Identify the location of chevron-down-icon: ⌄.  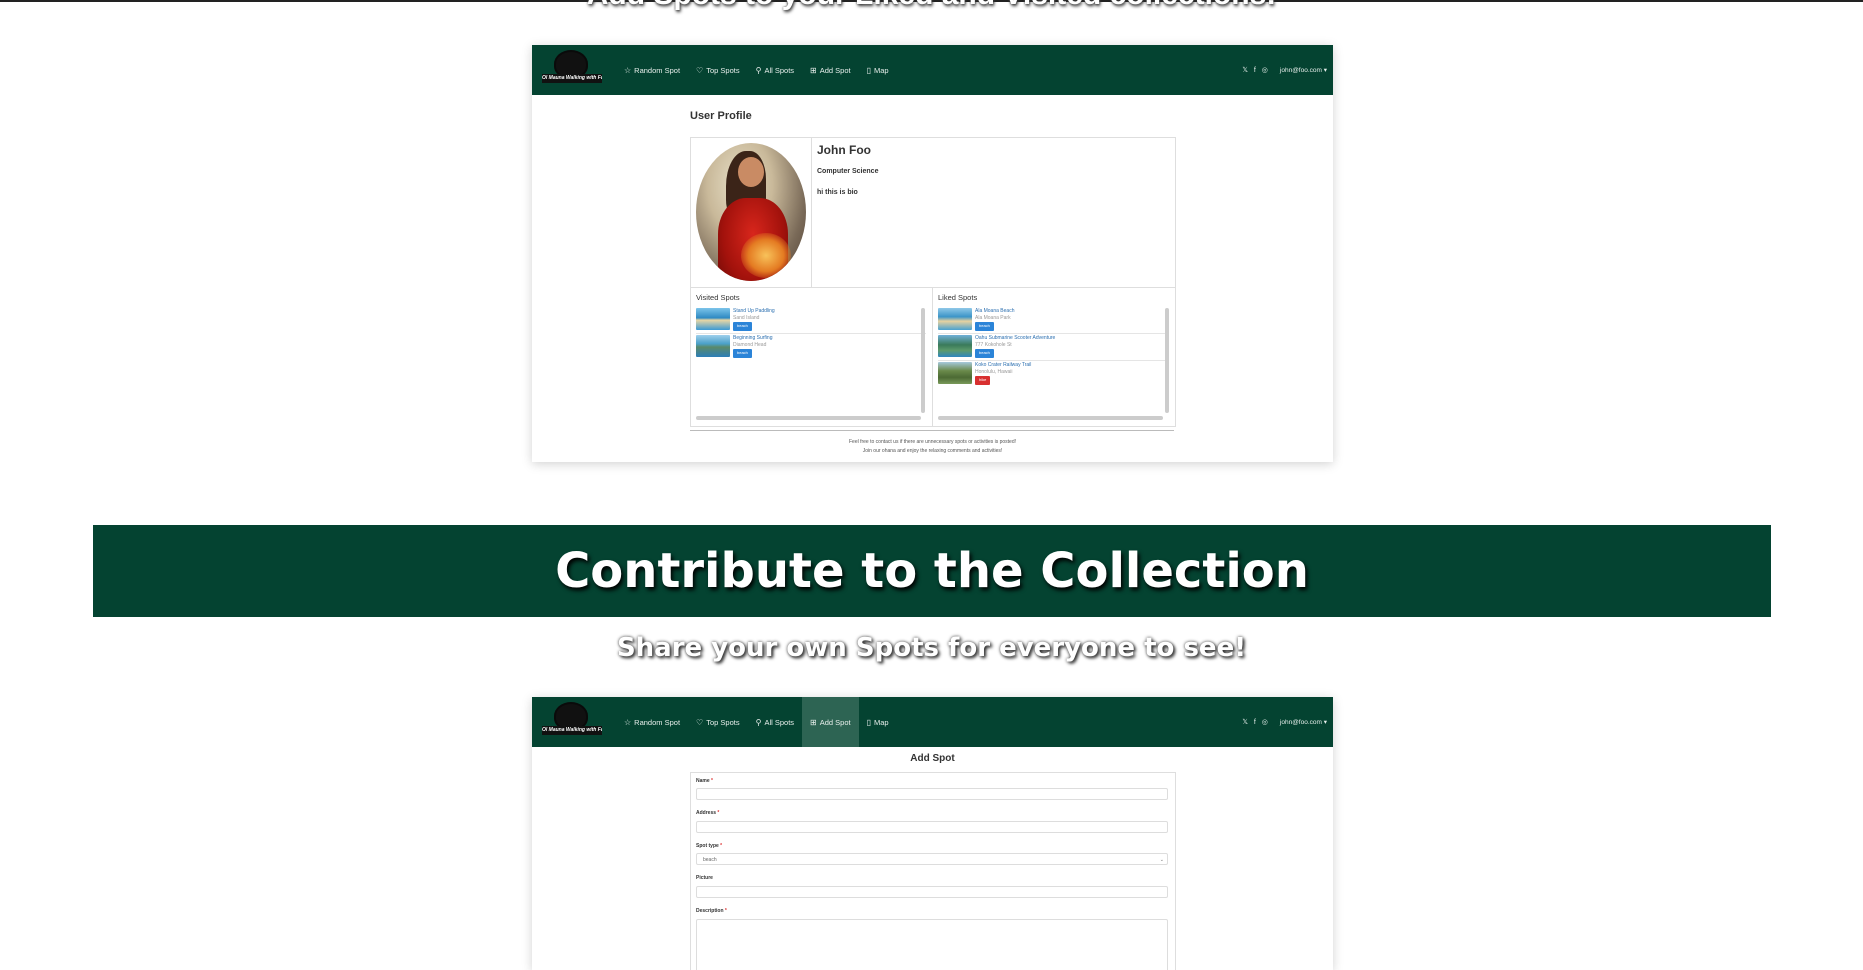
(1161, 860).